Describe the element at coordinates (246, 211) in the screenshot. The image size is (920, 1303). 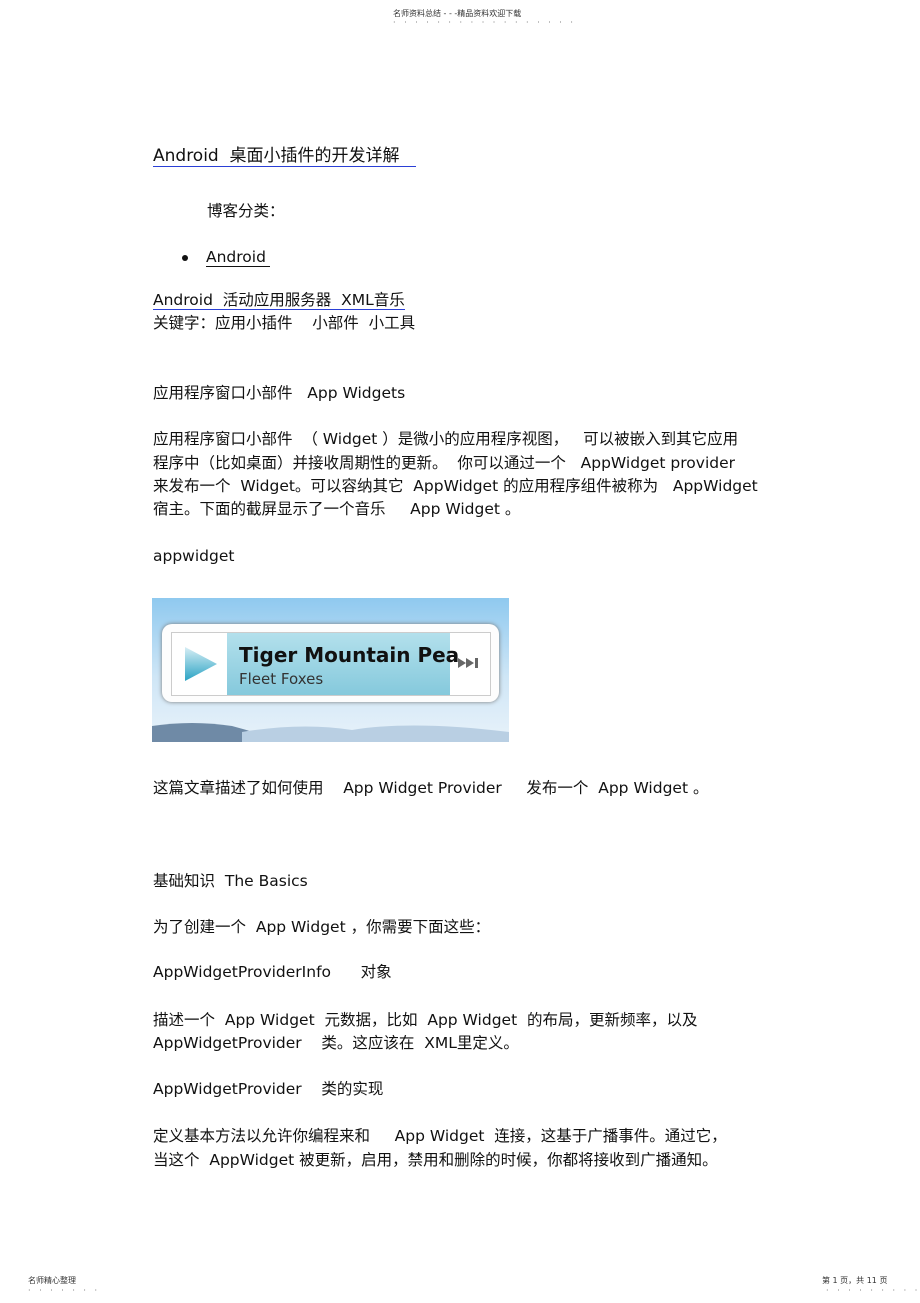
I see `blog-category-label: 博客分类：` at that location.